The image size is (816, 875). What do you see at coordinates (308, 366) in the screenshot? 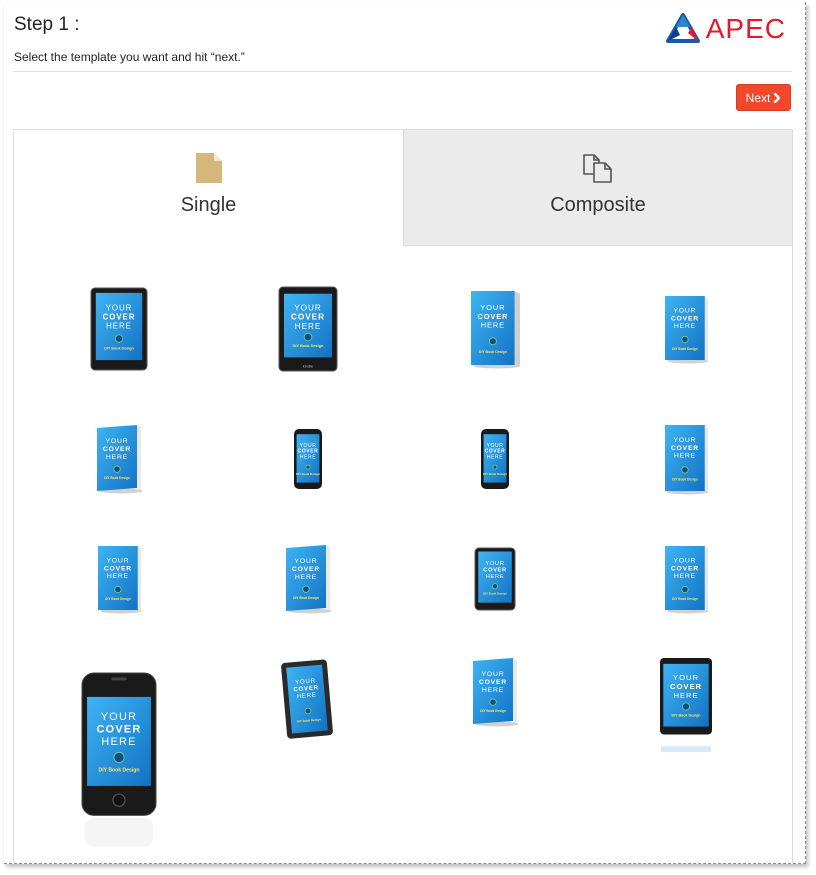
I see `device-brand-label: kindle` at bounding box center [308, 366].